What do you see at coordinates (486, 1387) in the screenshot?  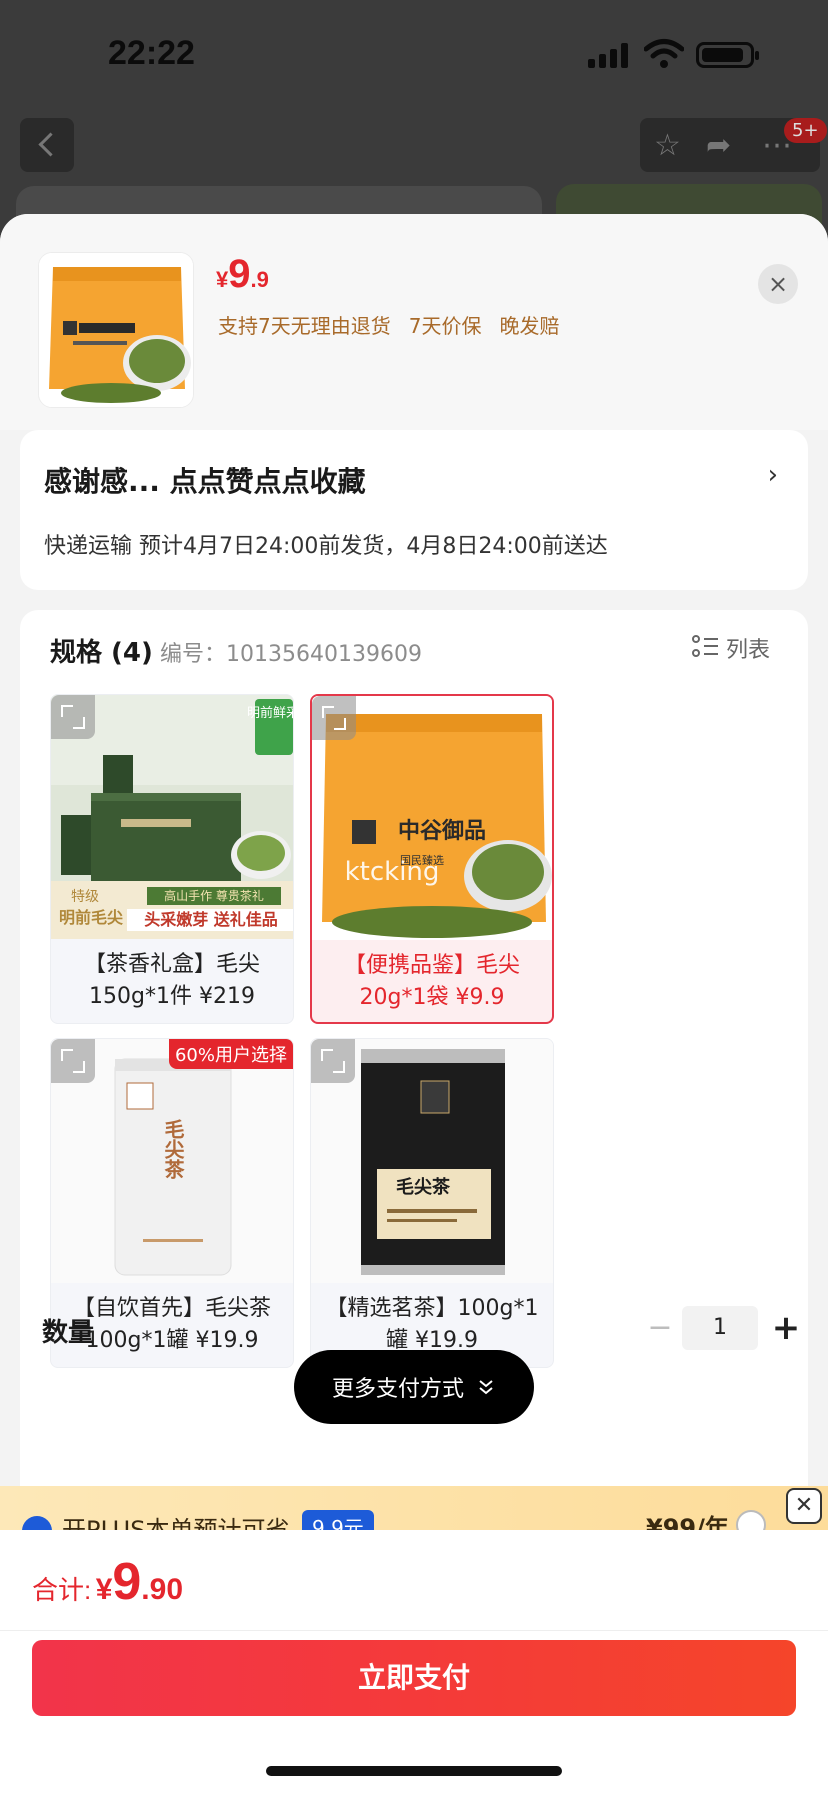 I see `double-chevron-down-icon` at bounding box center [486, 1387].